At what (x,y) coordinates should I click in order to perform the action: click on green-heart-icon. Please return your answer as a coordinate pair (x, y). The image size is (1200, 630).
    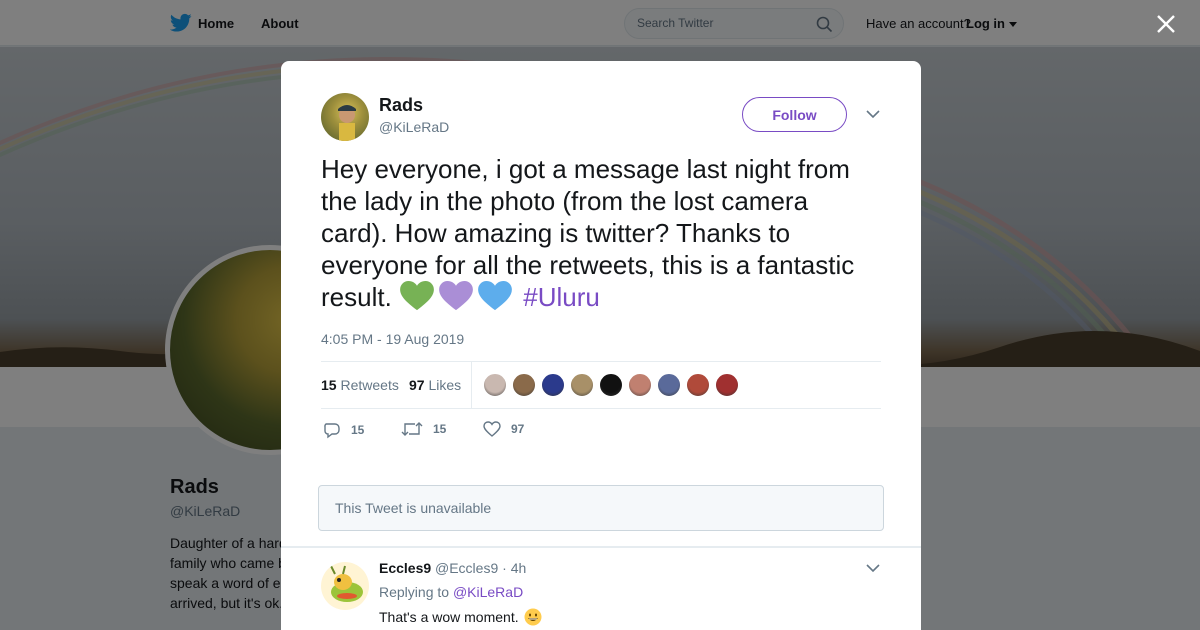
    Looking at the image, I should click on (417, 296).